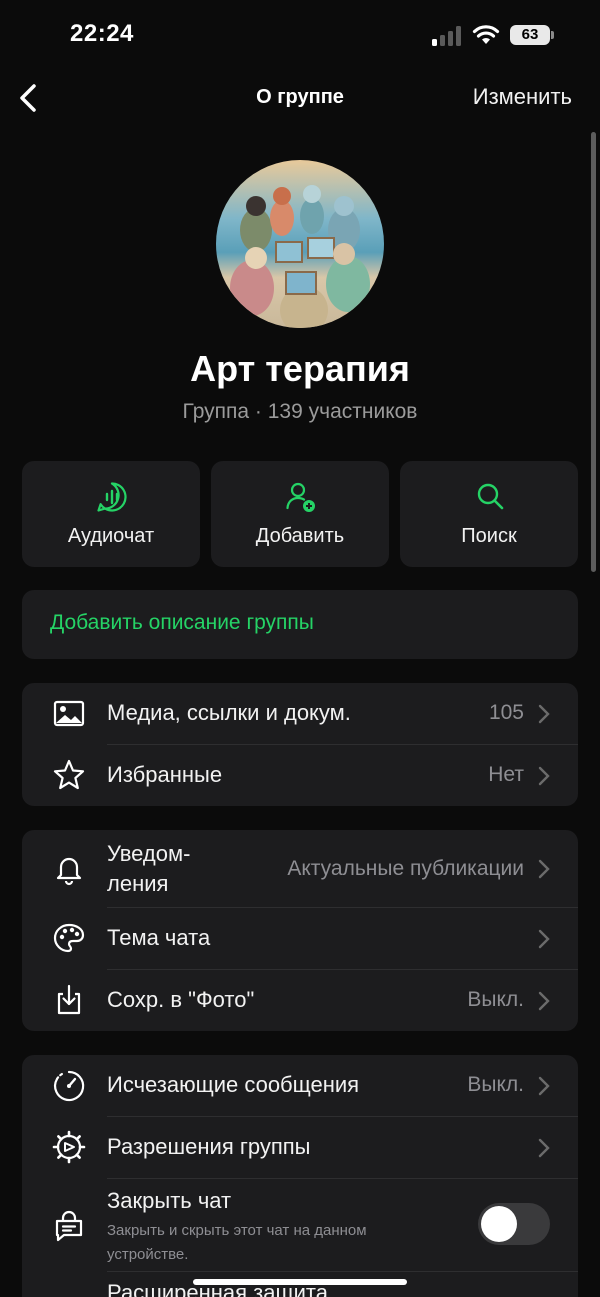  Describe the element at coordinates (300, 98) in the screenshot. I see `navigation-bar: О группе Изменить` at that location.